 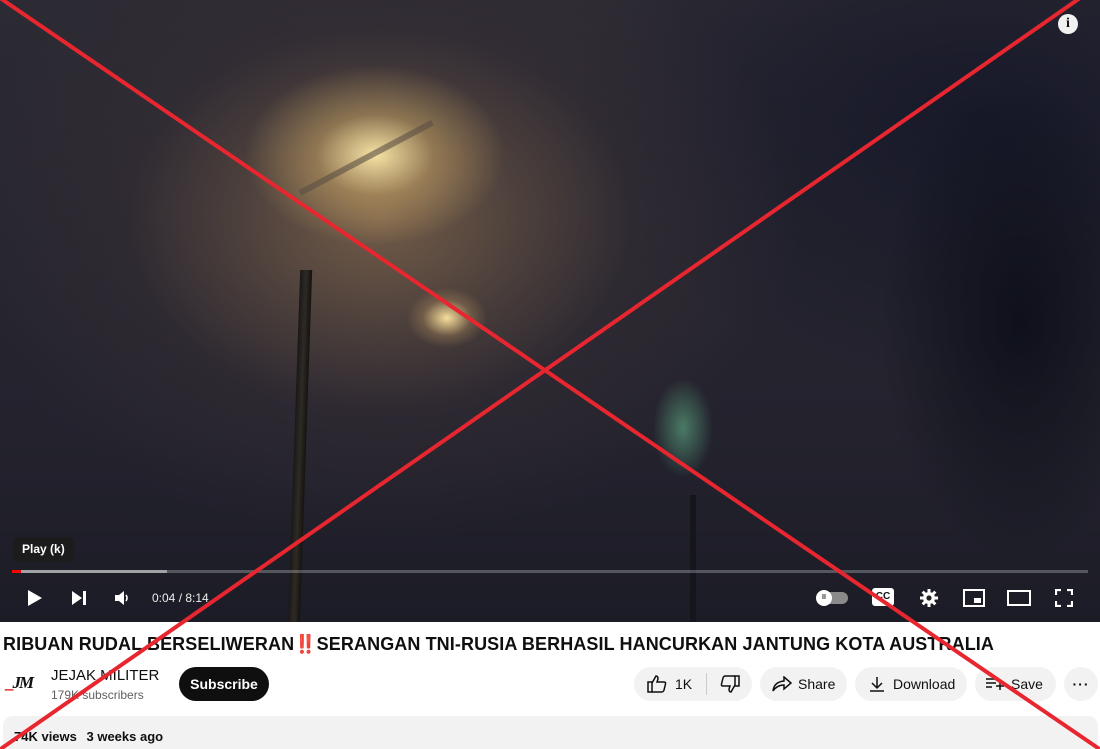 What do you see at coordinates (550, 571) in the screenshot?
I see `progress-bar` at bounding box center [550, 571].